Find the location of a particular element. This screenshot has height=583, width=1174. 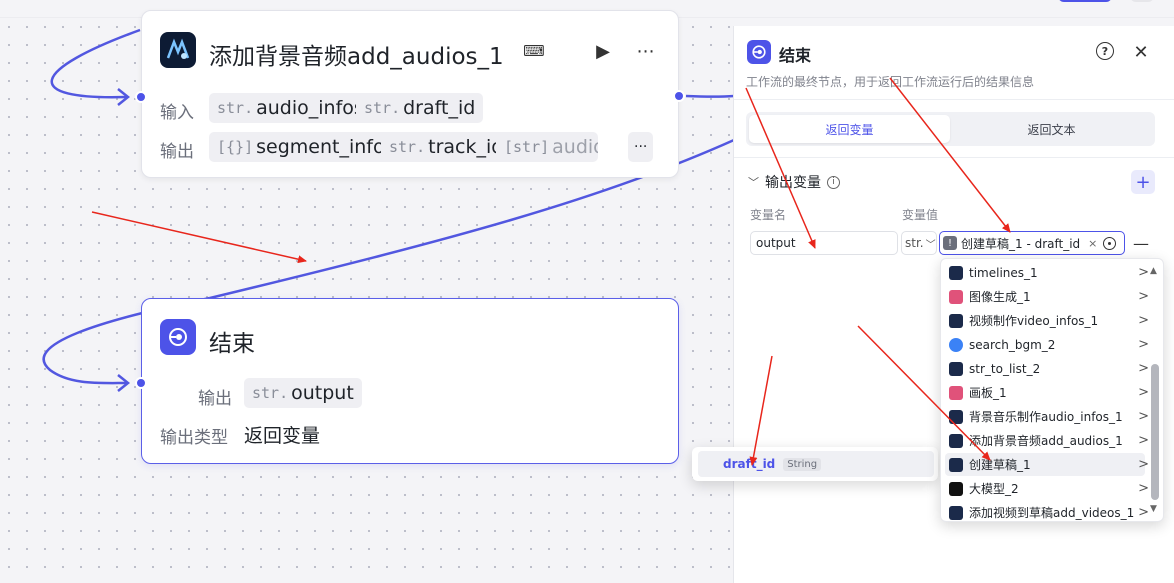

dropdown-item: 背景音乐制作audio_infos_1 > is located at coordinates (1047, 416).